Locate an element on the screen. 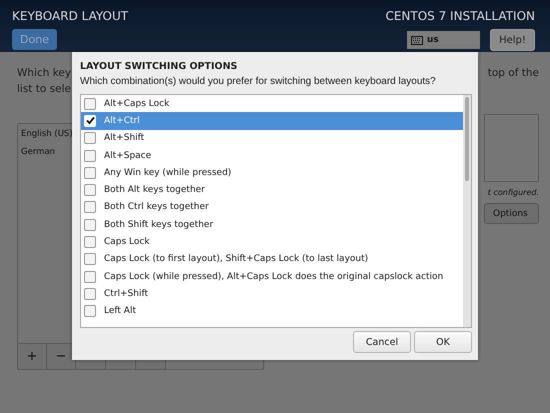 The image size is (550, 413). option-label: Caps Lock (while pressed), Alt+Caps Lock does the original capslock action is located at coordinates (274, 277).